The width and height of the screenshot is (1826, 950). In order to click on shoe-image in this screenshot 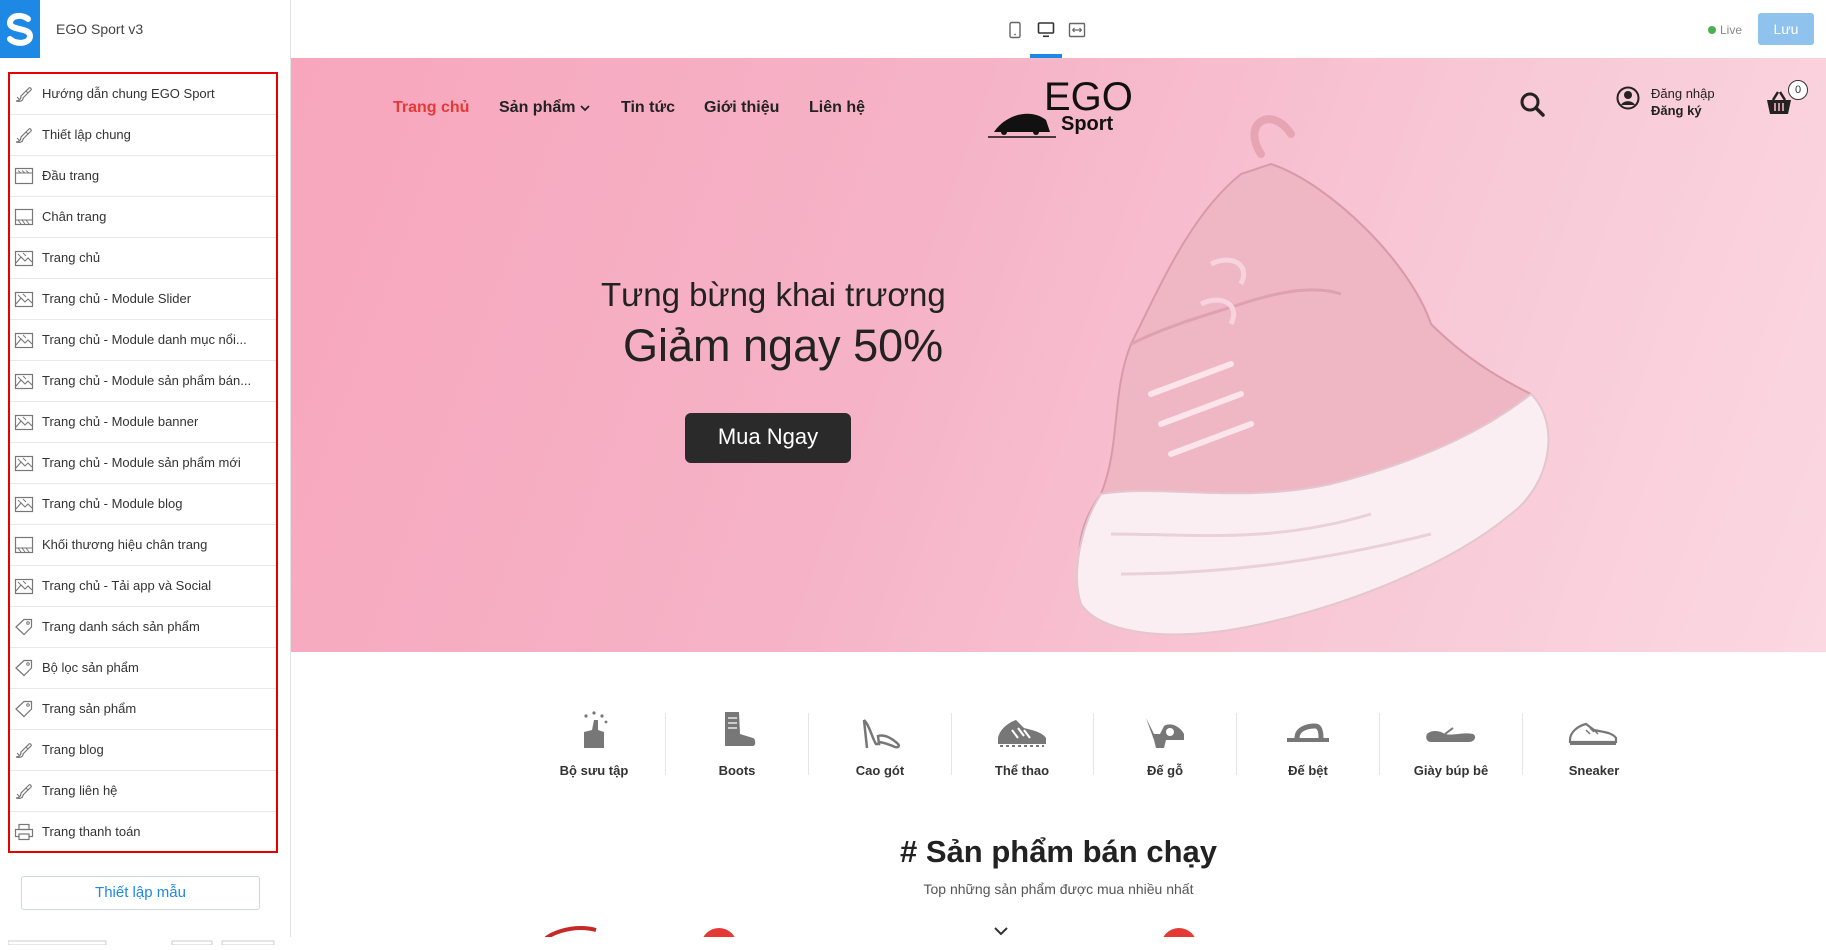, I will do `click(1313, 375)`.